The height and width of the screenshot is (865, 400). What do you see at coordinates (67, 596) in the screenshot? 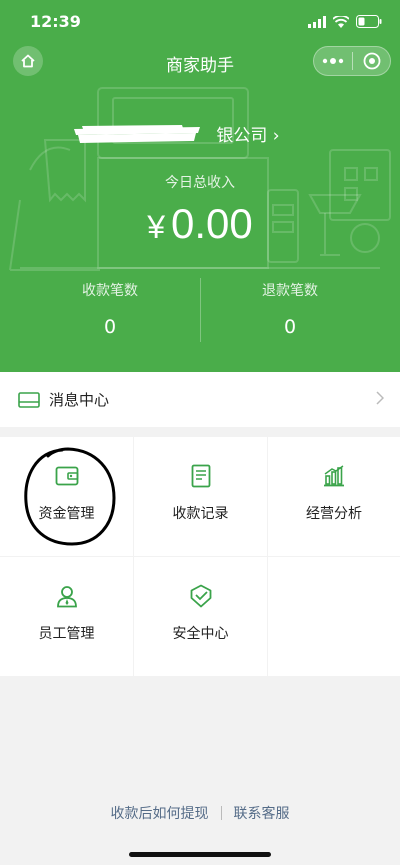
I see `staff-icon` at bounding box center [67, 596].